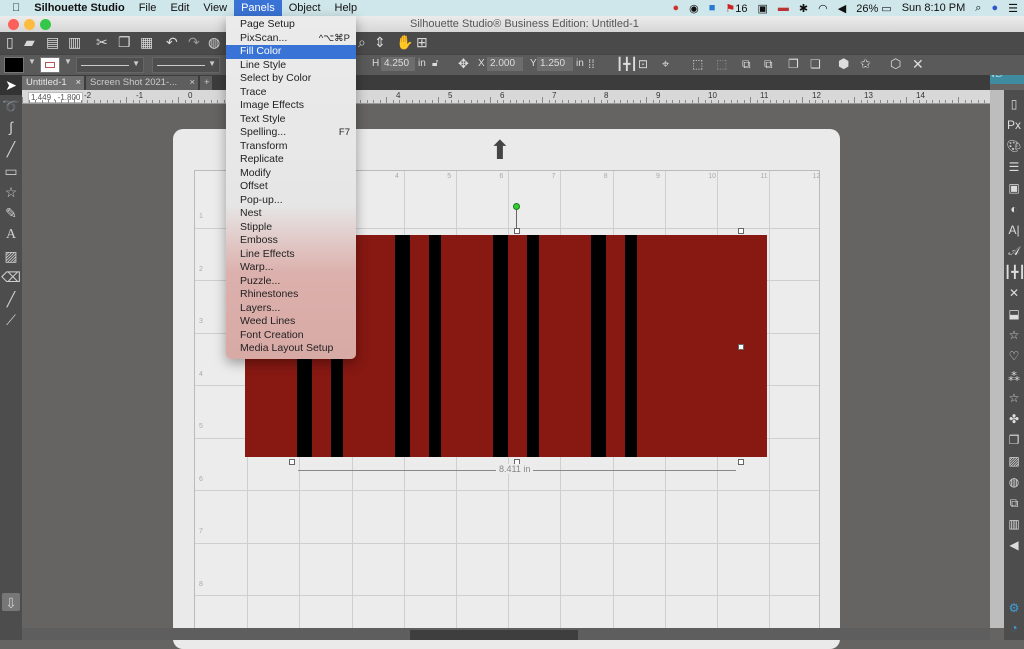  I want to click on image-effects-icon: ◐, so click(1014, 209).